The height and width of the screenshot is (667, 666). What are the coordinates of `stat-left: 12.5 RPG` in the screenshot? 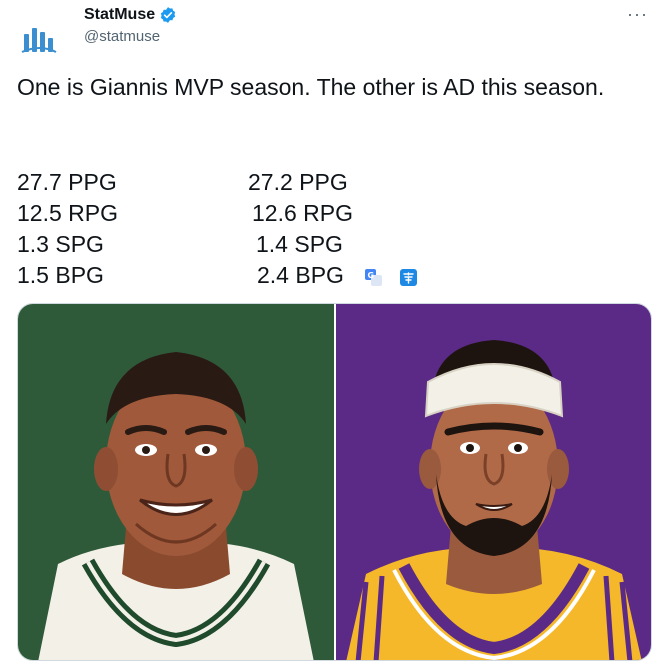 It's located at (67, 213).